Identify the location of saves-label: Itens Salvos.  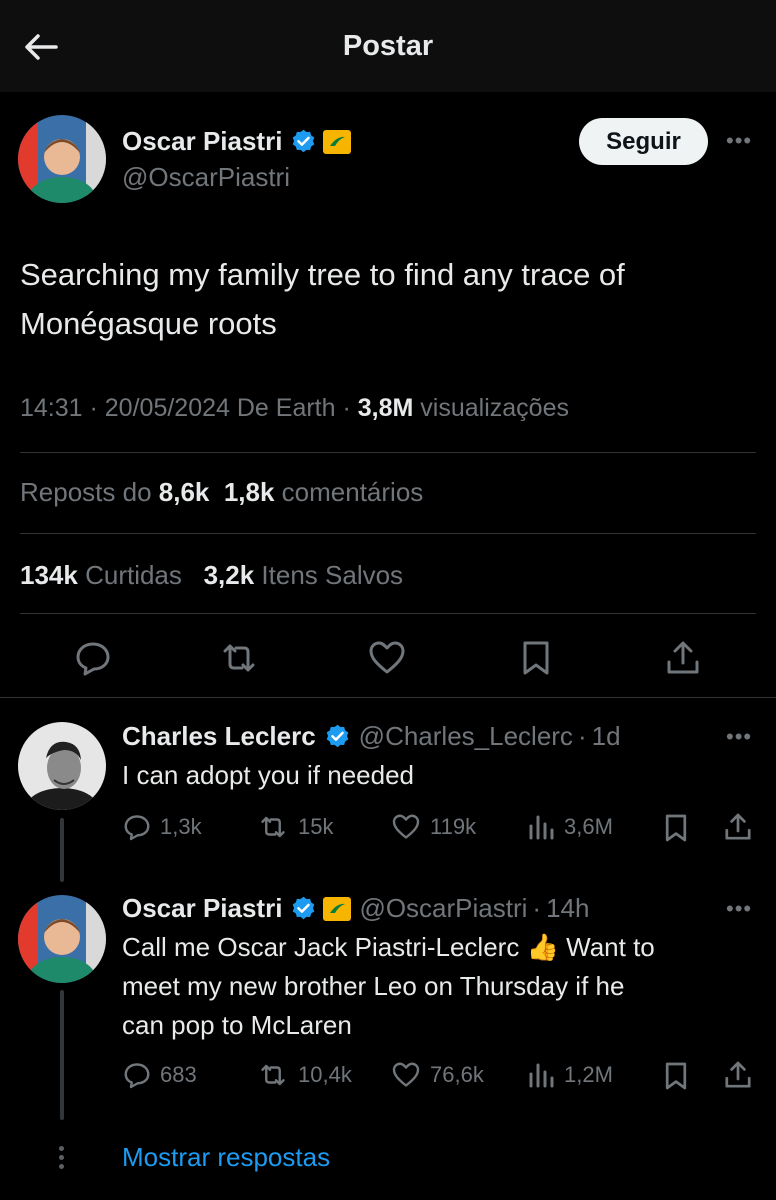
(332, 575).